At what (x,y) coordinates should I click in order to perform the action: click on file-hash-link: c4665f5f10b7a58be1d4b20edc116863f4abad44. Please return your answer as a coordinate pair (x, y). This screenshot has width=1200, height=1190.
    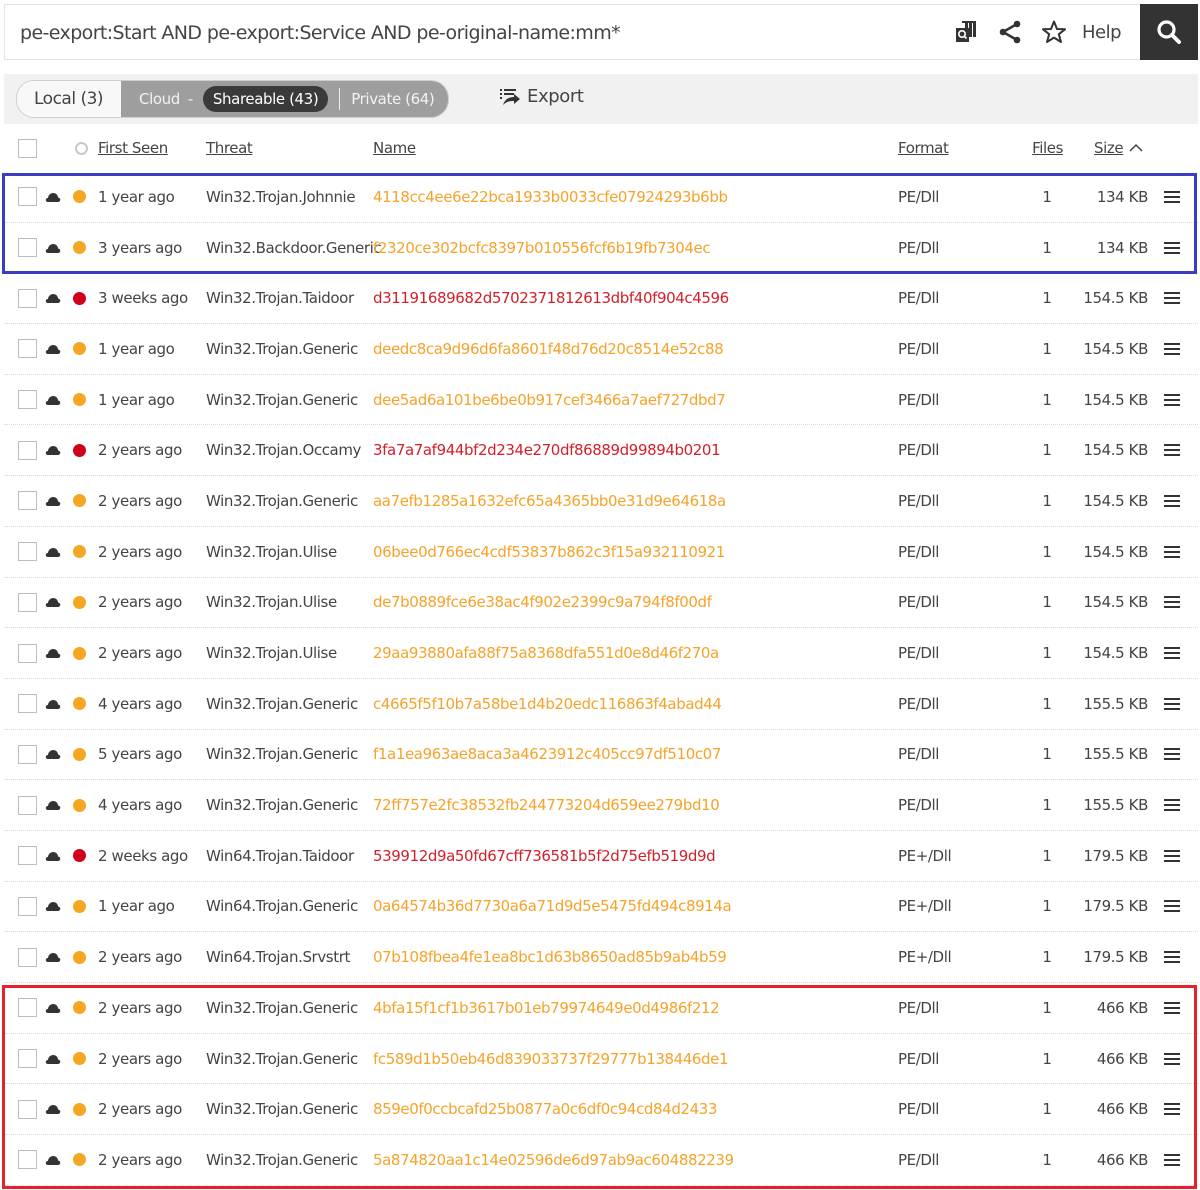
    Looking at the image, I should click on (547, 704).